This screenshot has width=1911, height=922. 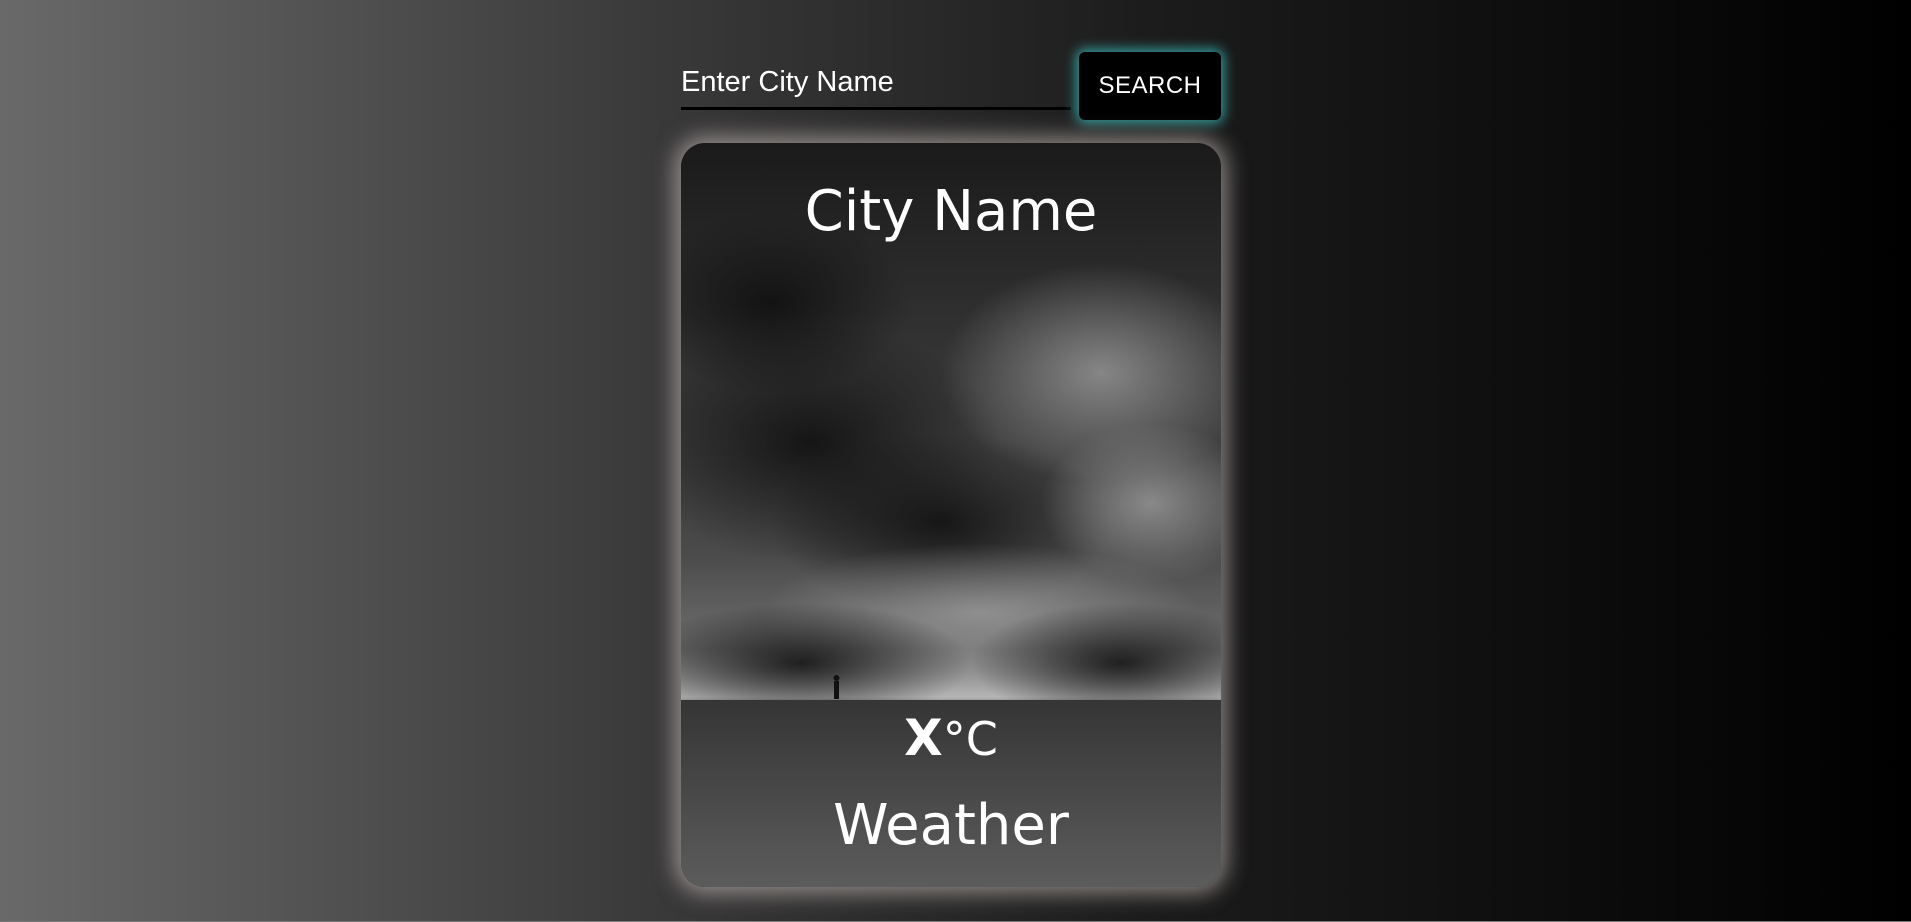 I want to click on temperature-unit: °C, so click(x=970, y=739).